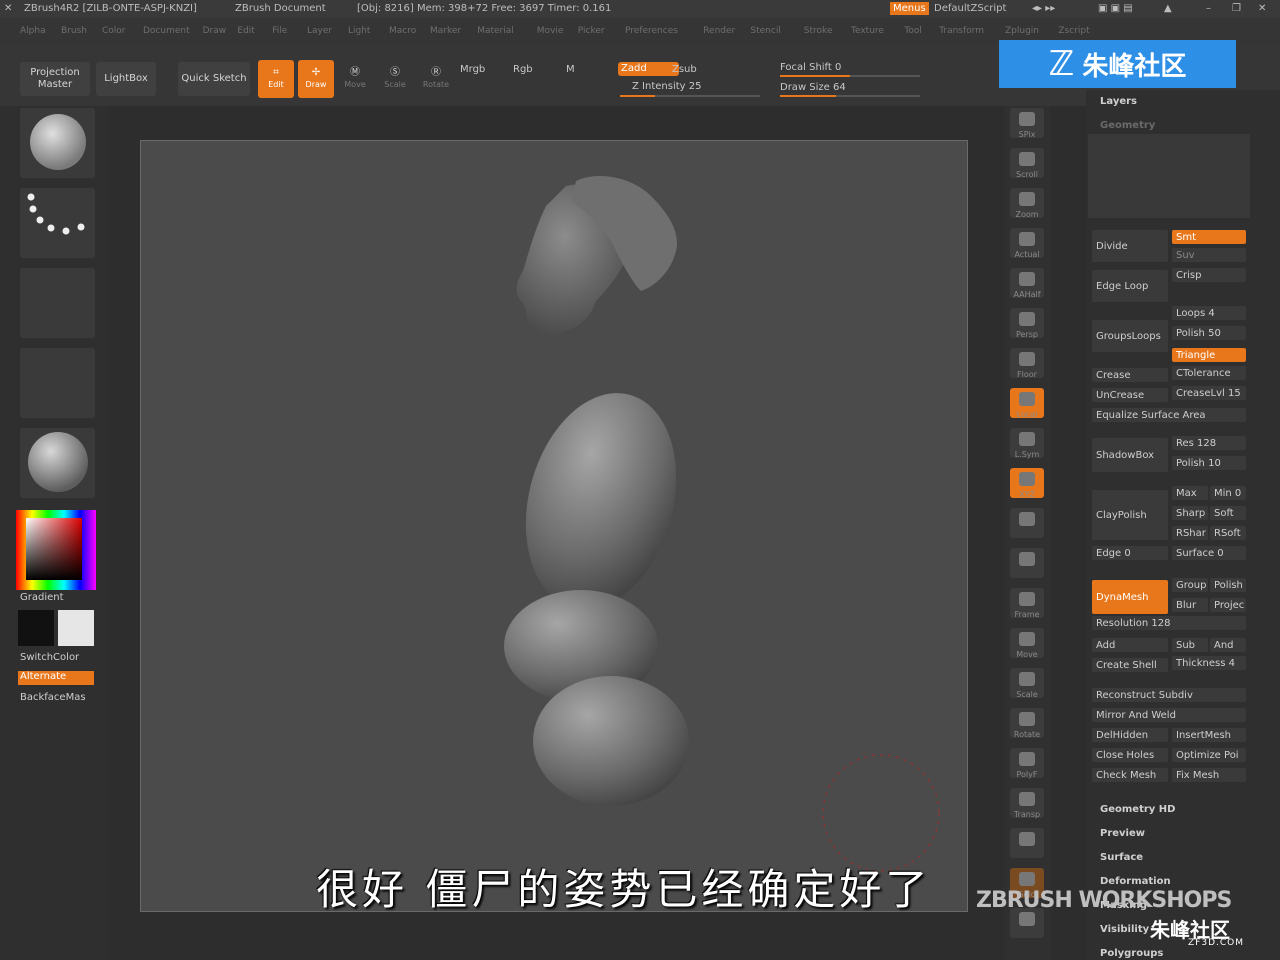 Image resolution: width=1280 pixels, height=960 pixels. Describe the element at coordinates (472, 69) in the screenshot. I see `mrgb-button: Mrgb` at that location.